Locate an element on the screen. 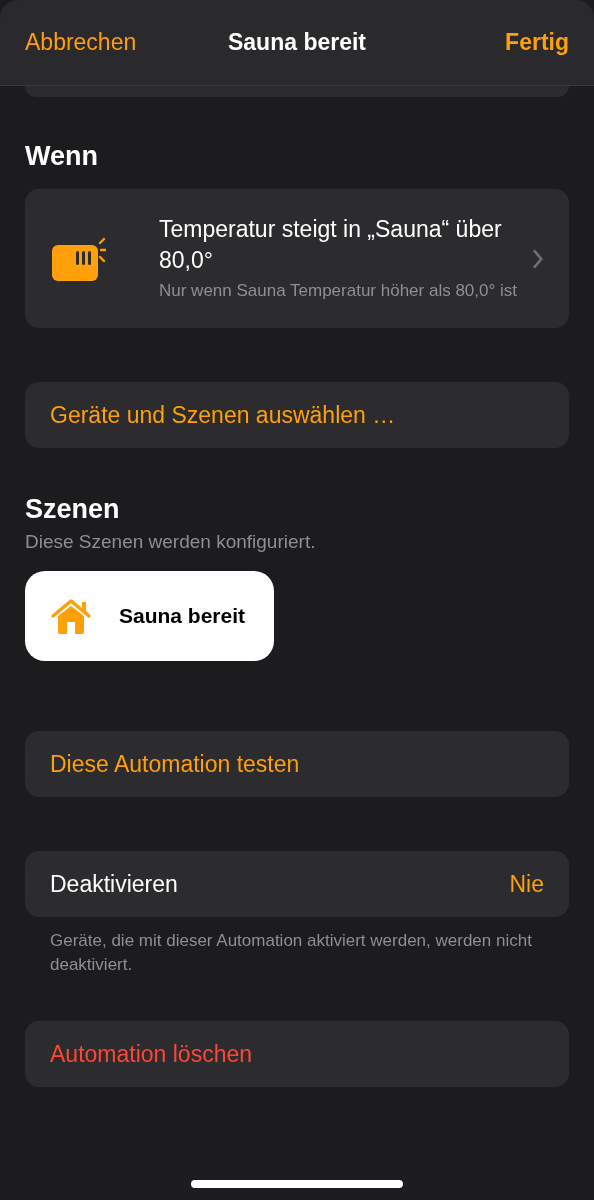  footnote: Geräte, die mit dieser Automation aktiviert werden, werden nicht deaktiviert. is located at coordinates (291, 953).